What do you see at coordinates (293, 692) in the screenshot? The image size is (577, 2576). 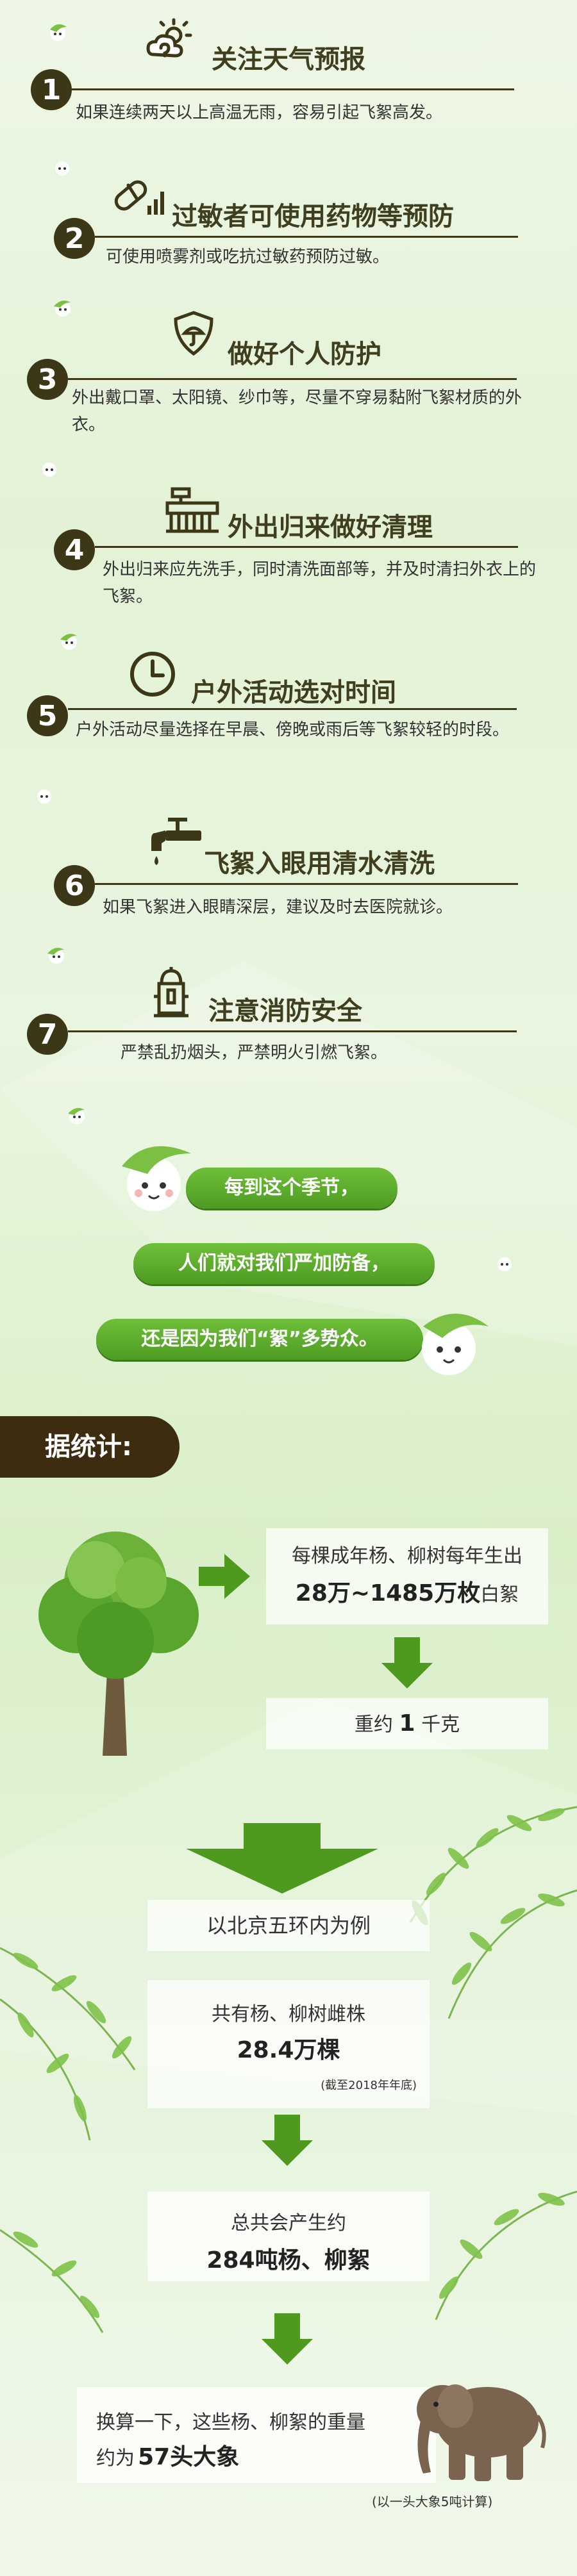 I see `tip-title: 户外活动选对时间` at bounding box center [293, 692].